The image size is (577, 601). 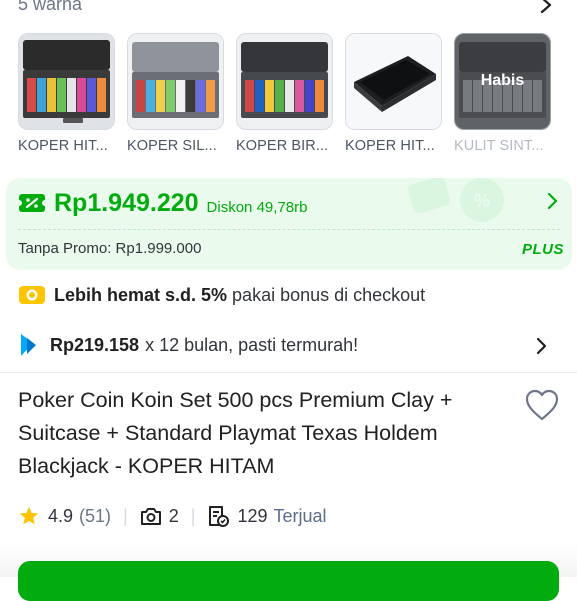 What do you see at coordinates (28, 345) in the screenshot?
I see `paylater-icon` at bounding box center [28, 345].